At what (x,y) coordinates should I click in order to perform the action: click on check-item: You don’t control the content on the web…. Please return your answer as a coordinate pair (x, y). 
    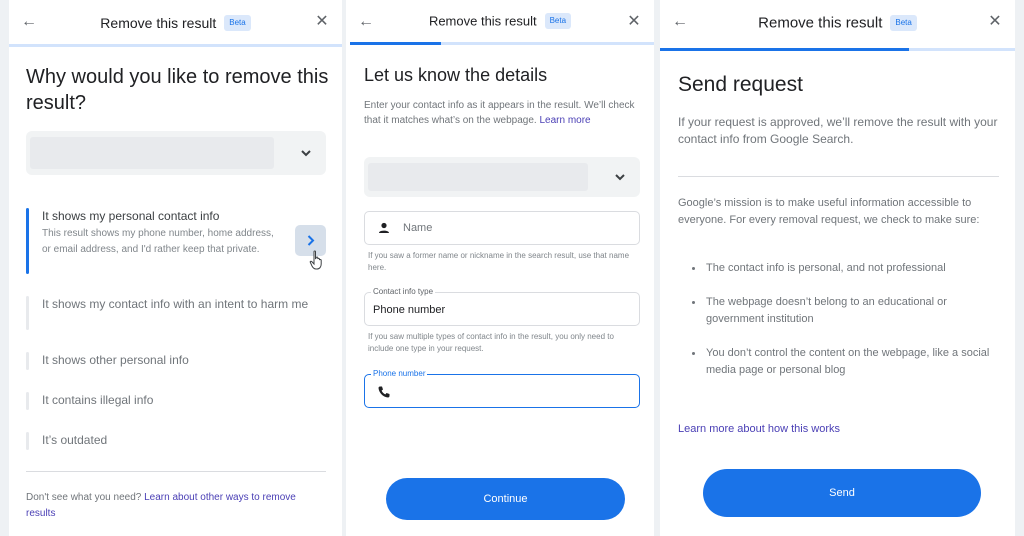
    Looking at the image, I should click on (843, 362).